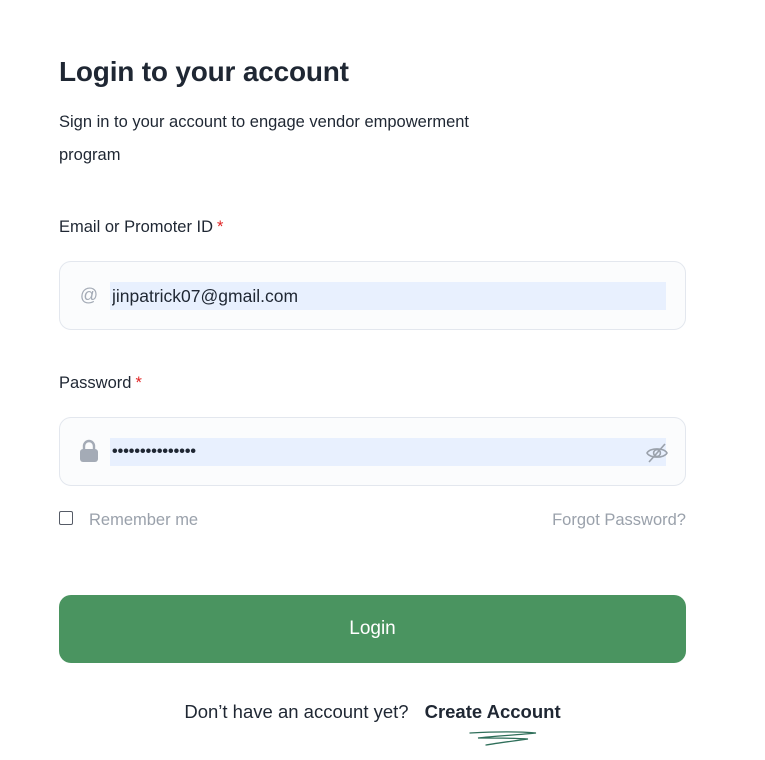  I want to click on password-input: •••••••••••••••, so click(388, 452).